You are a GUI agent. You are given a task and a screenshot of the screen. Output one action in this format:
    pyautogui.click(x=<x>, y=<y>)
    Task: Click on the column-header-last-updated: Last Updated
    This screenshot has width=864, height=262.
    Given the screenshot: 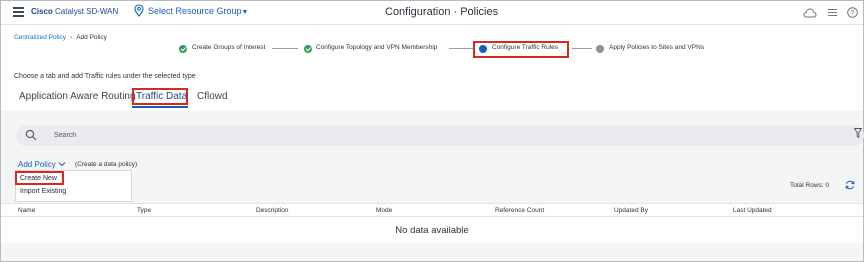 What is the action you would take?
    pyautogui.click(x=752, y=210)
    